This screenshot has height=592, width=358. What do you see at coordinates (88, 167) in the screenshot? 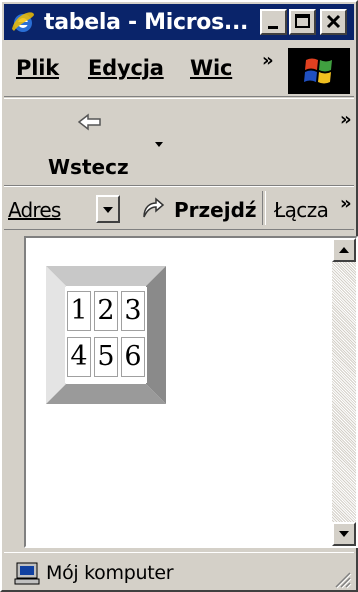
I see `back-label: Wstecz` at bounding box center [88, 167].